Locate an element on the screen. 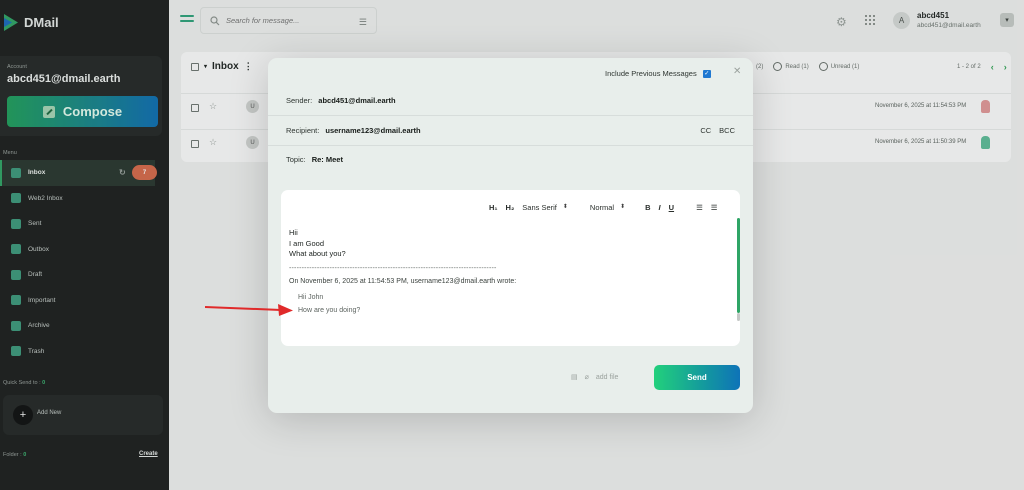 This screenshot has height=490, width=1024. annotation-arrow-icon is located at coordinates (249, 310).